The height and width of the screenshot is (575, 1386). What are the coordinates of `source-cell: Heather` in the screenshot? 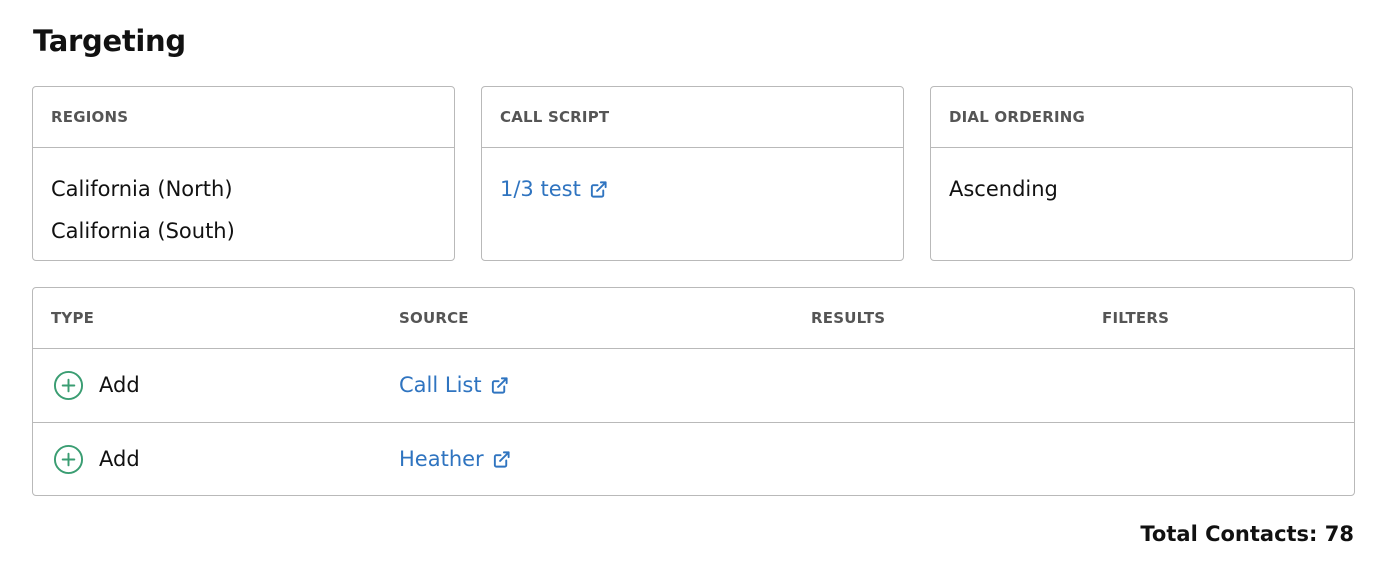 It's located at (455, 459).